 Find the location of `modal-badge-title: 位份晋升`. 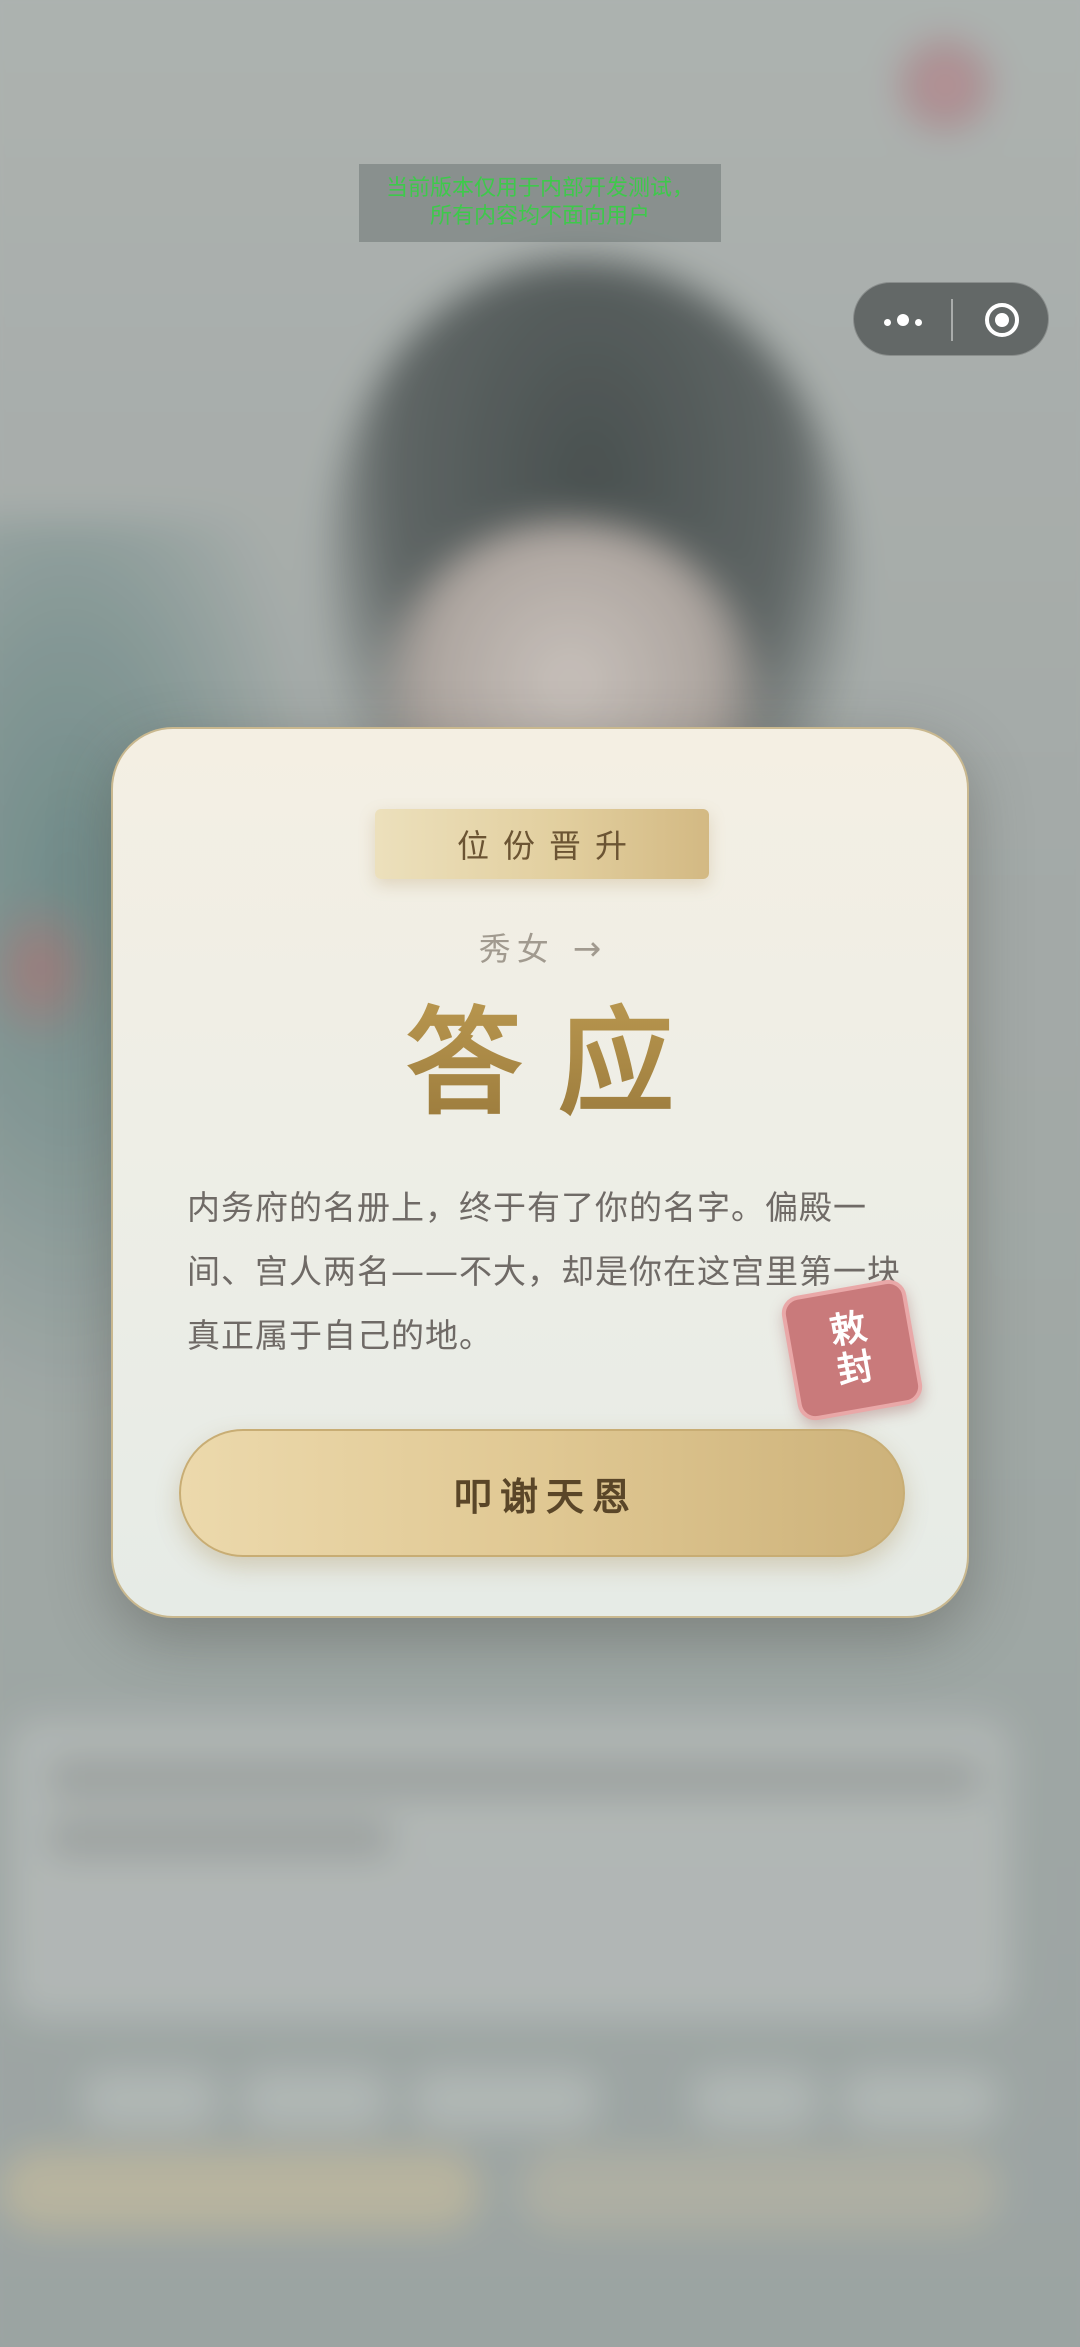

modal-badge-title: 位份晋升 is located at coordinates (542, 844).